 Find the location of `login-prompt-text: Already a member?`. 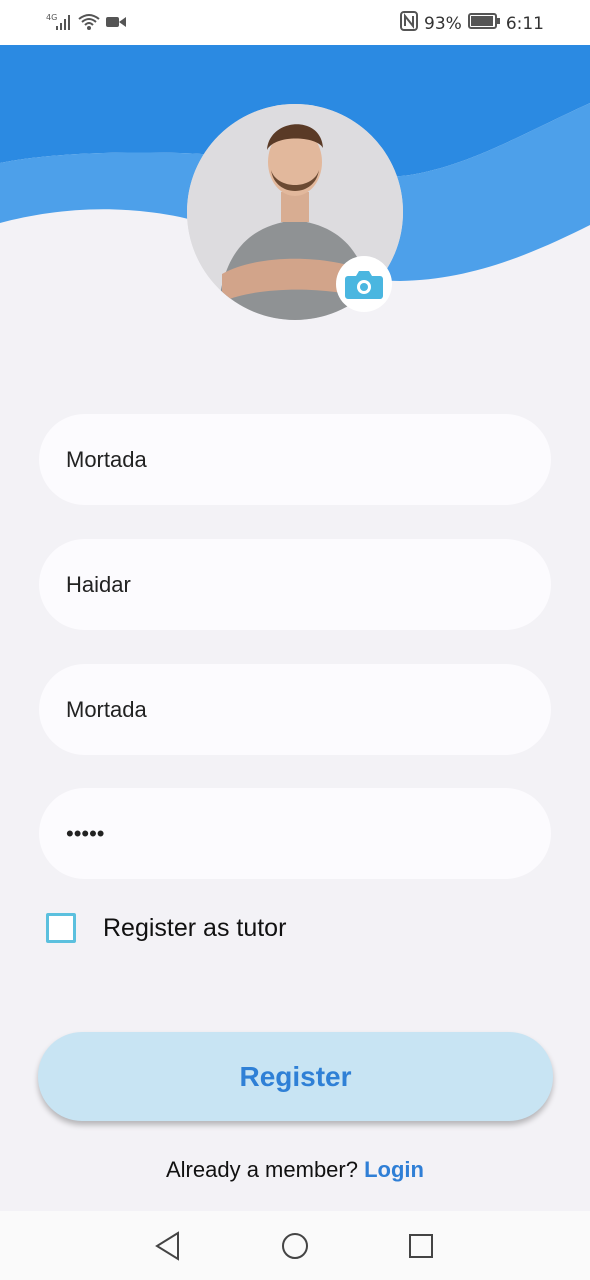

login-prompt-text: Already a member? is located at coordinates (262, 1169).